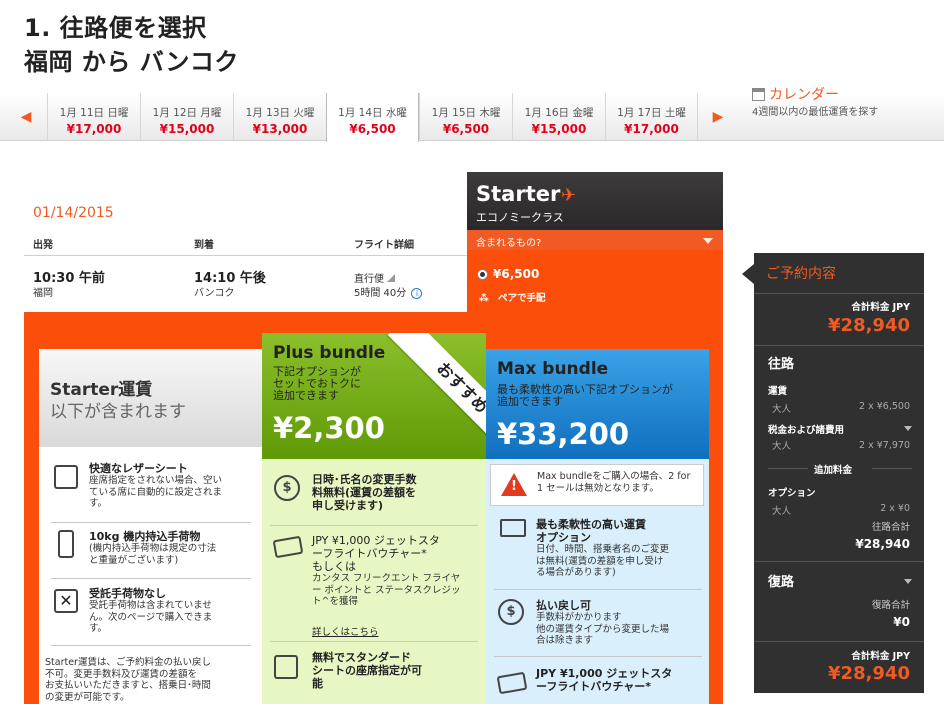 The width and height of the screenshot is (944, 704). I want to click on seat-icon, so click(66, 477).